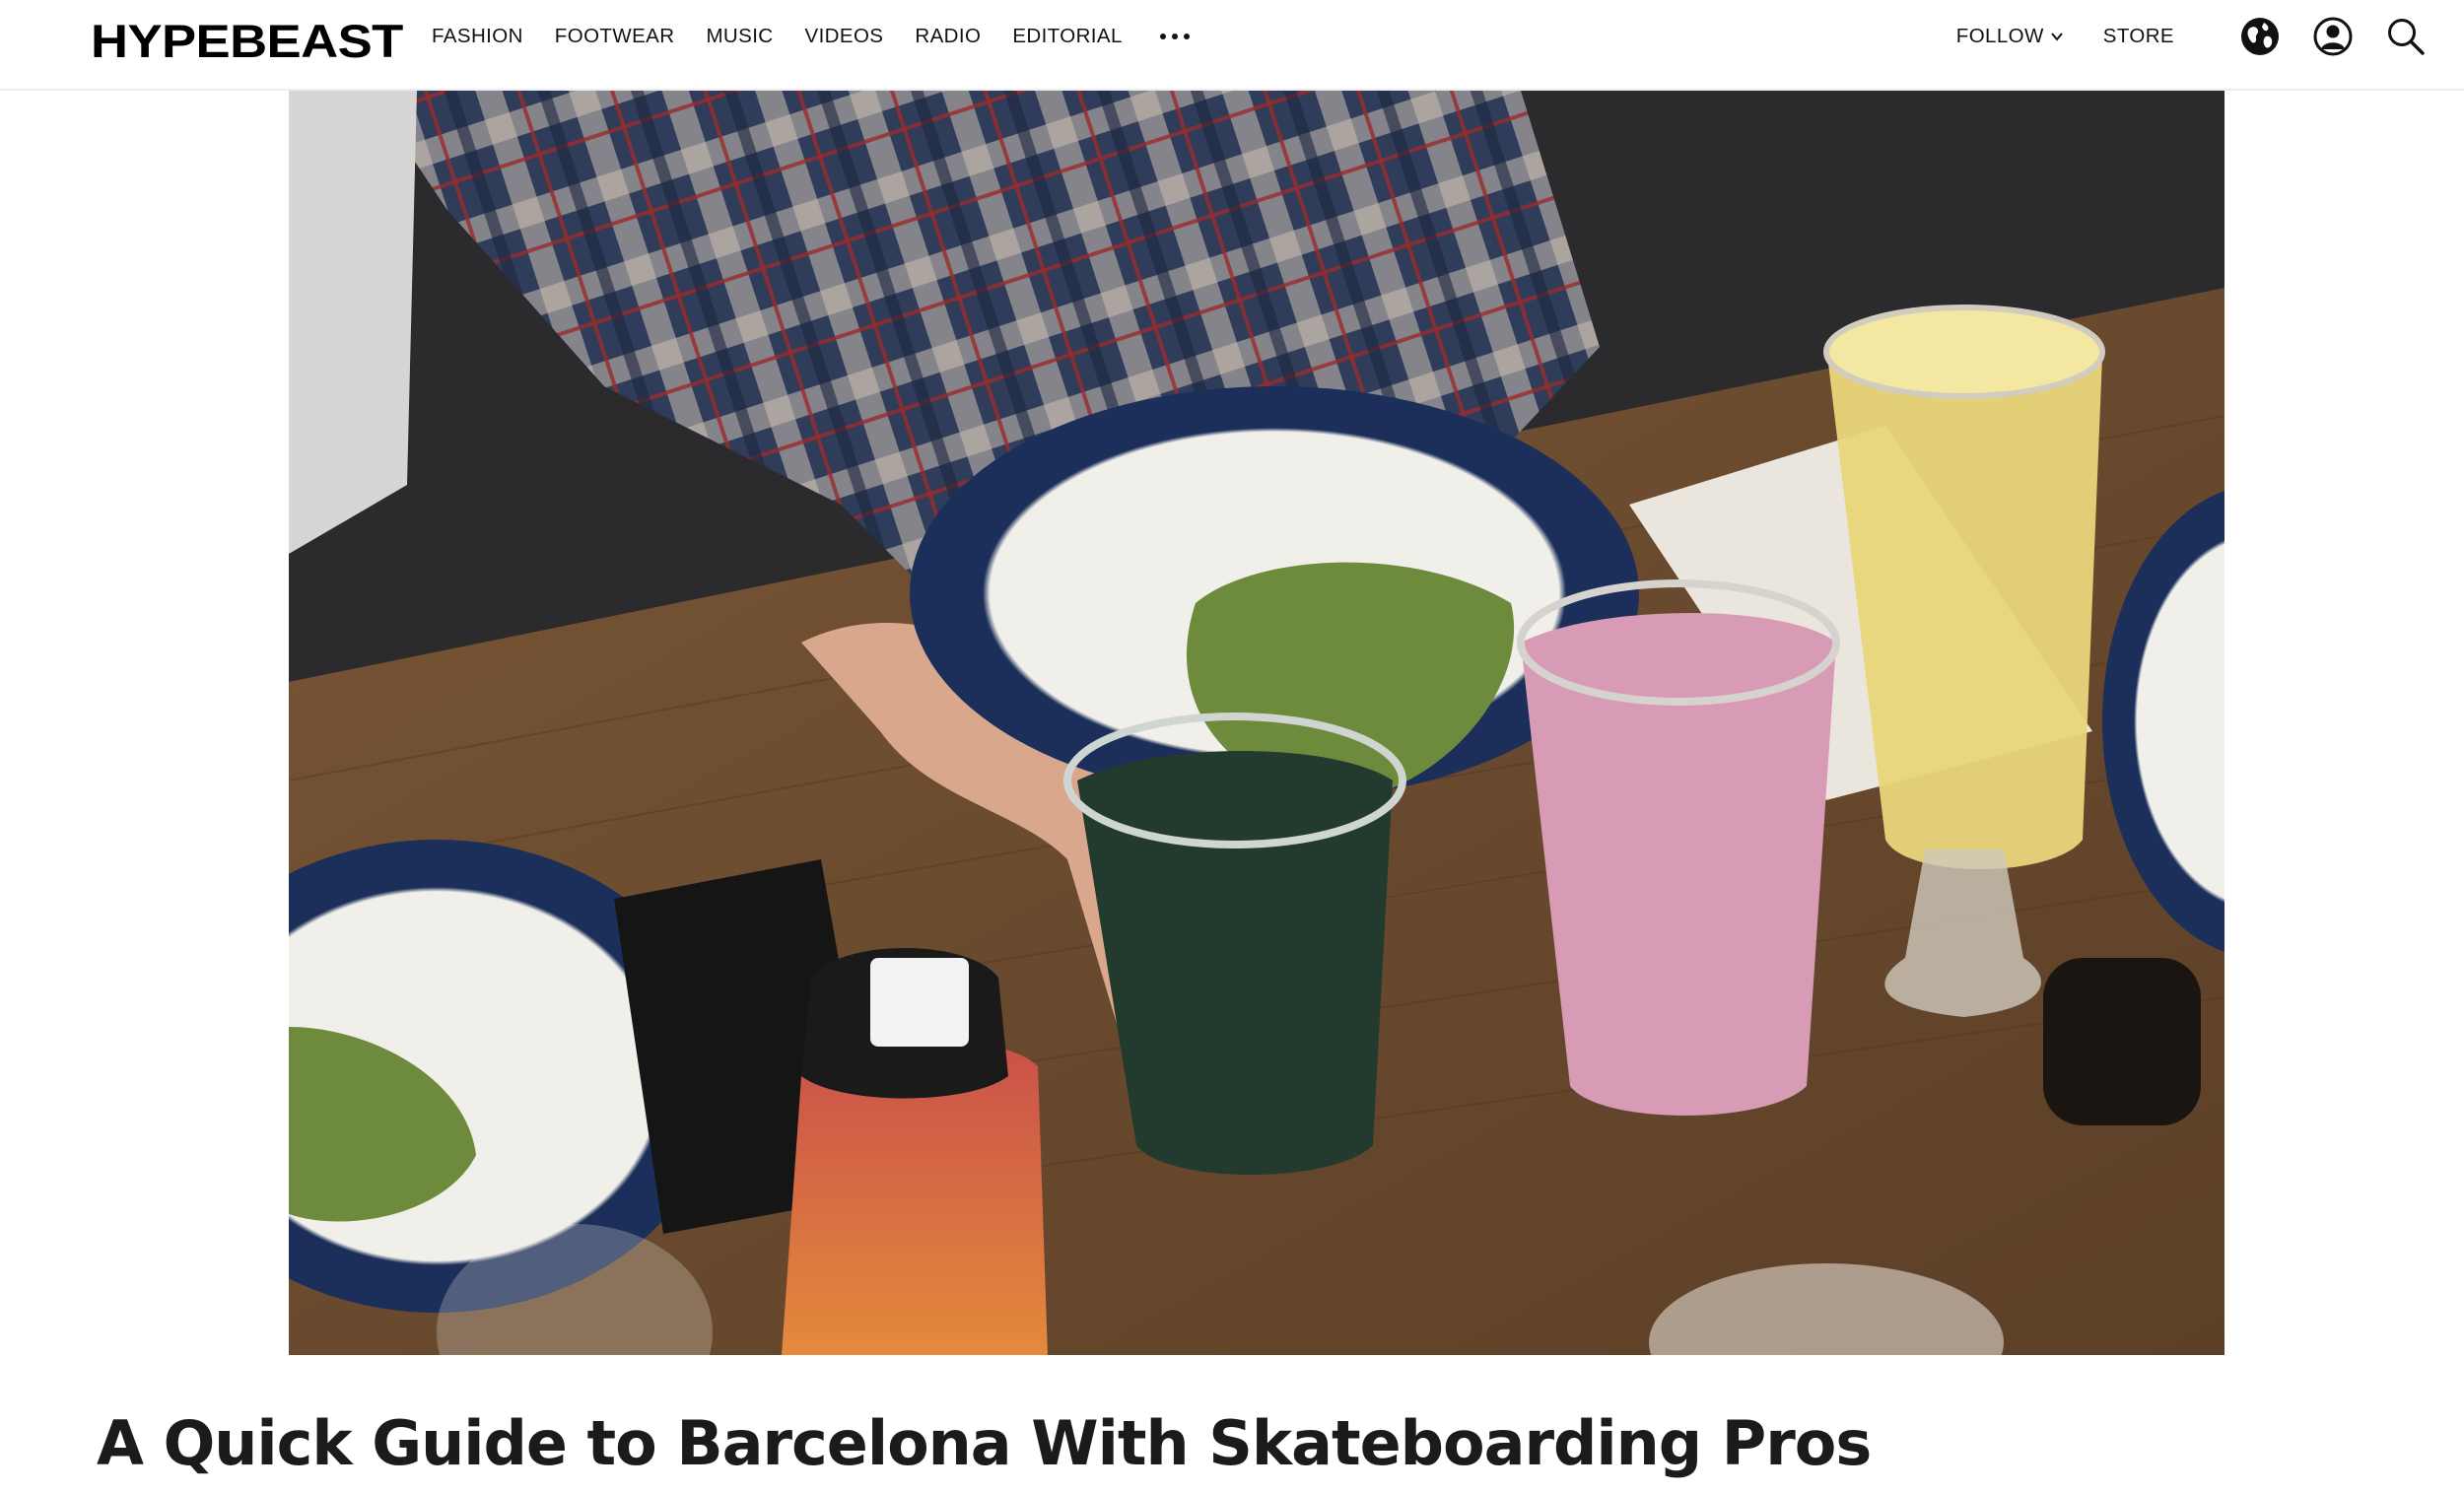  Describe the element at coordinates (247, 41) in the screenshot. I see `site-logo: HYPEBEAST` at that location.